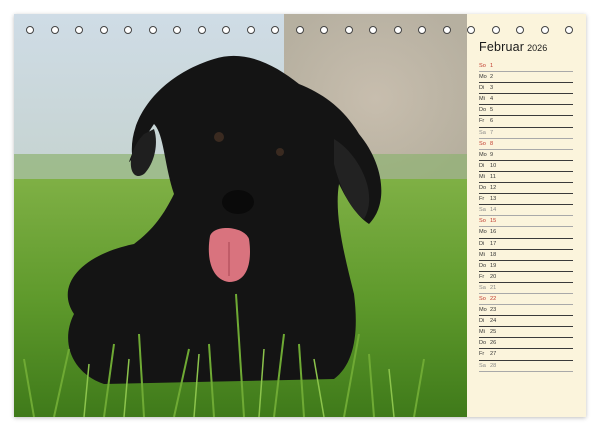 Image resolution: width=600 pixels, height=431 pixels. I want to click on day-row: Do 26, so click(526, 344).